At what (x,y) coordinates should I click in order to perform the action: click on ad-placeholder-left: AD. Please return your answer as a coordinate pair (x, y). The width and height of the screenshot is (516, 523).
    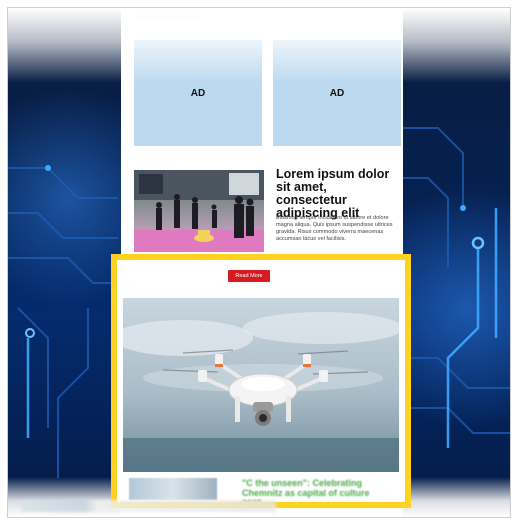
    Looking at the image, I should click on (198, 93).